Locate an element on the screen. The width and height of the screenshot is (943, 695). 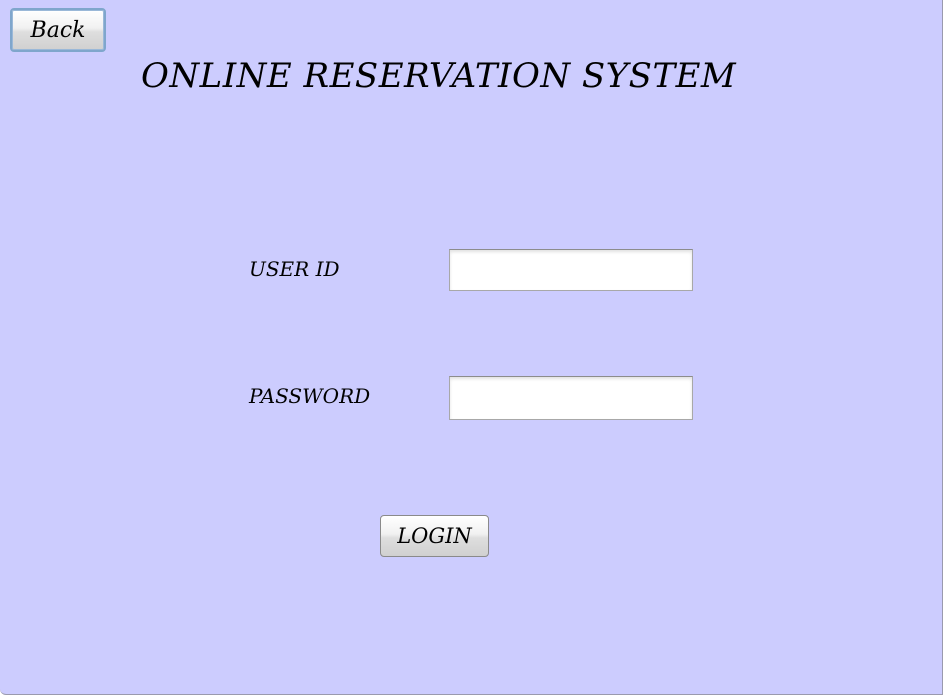
page-title: ONLINE RESERVATION SYSTEM is located at coordinates (439, 76).